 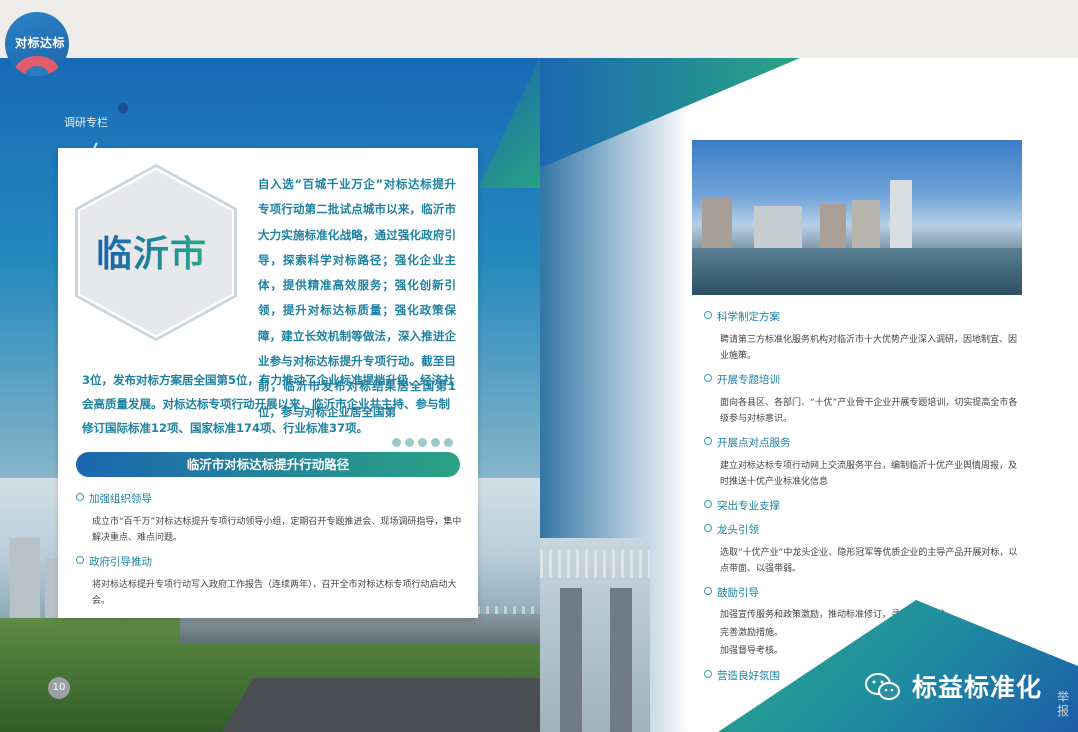 What do you see at coordinates (120, 562) in the screenshot?
I see `item-title: 政府引导推动` at bounding box center [120, 562].